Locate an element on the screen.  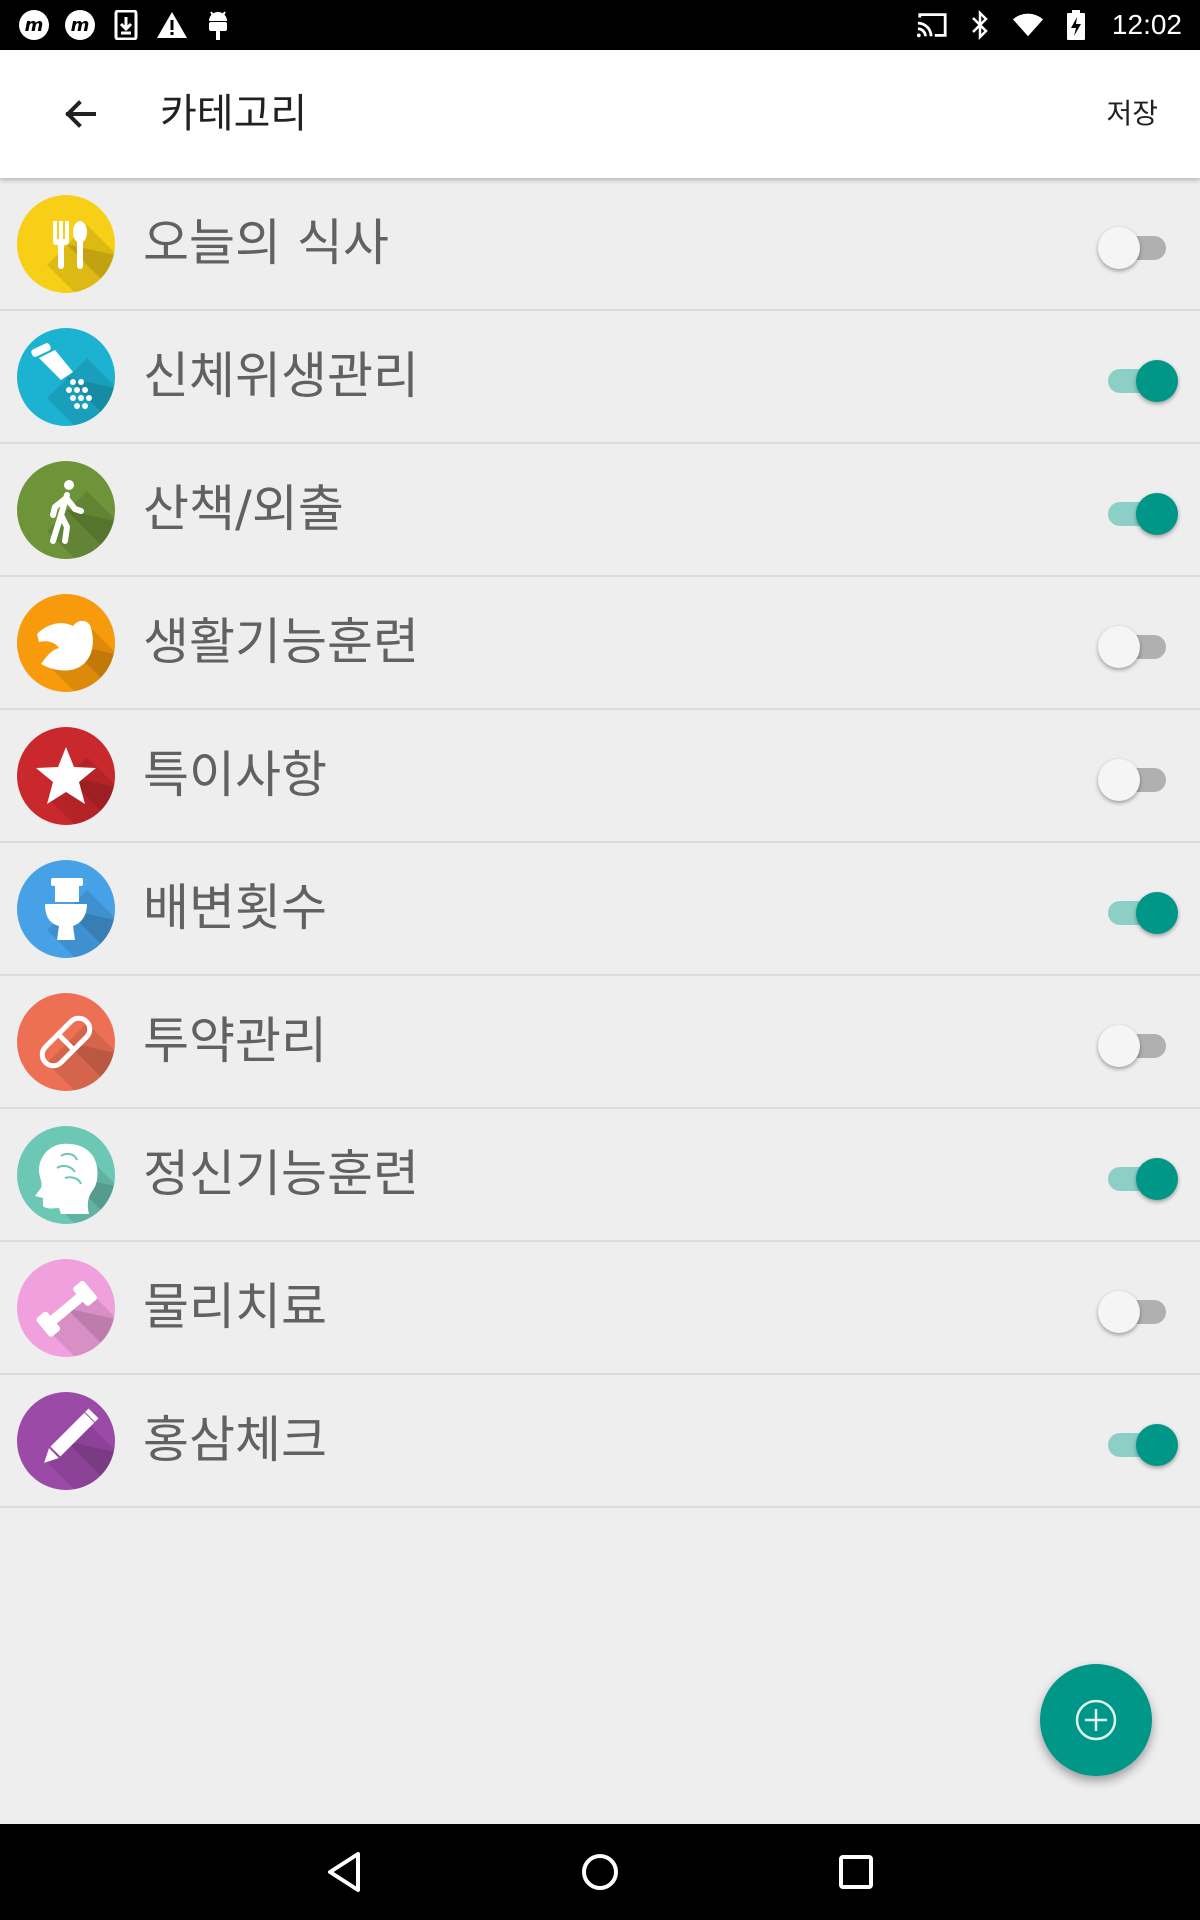
category-label: 산책/외출 is located at coordinates (243, 509).